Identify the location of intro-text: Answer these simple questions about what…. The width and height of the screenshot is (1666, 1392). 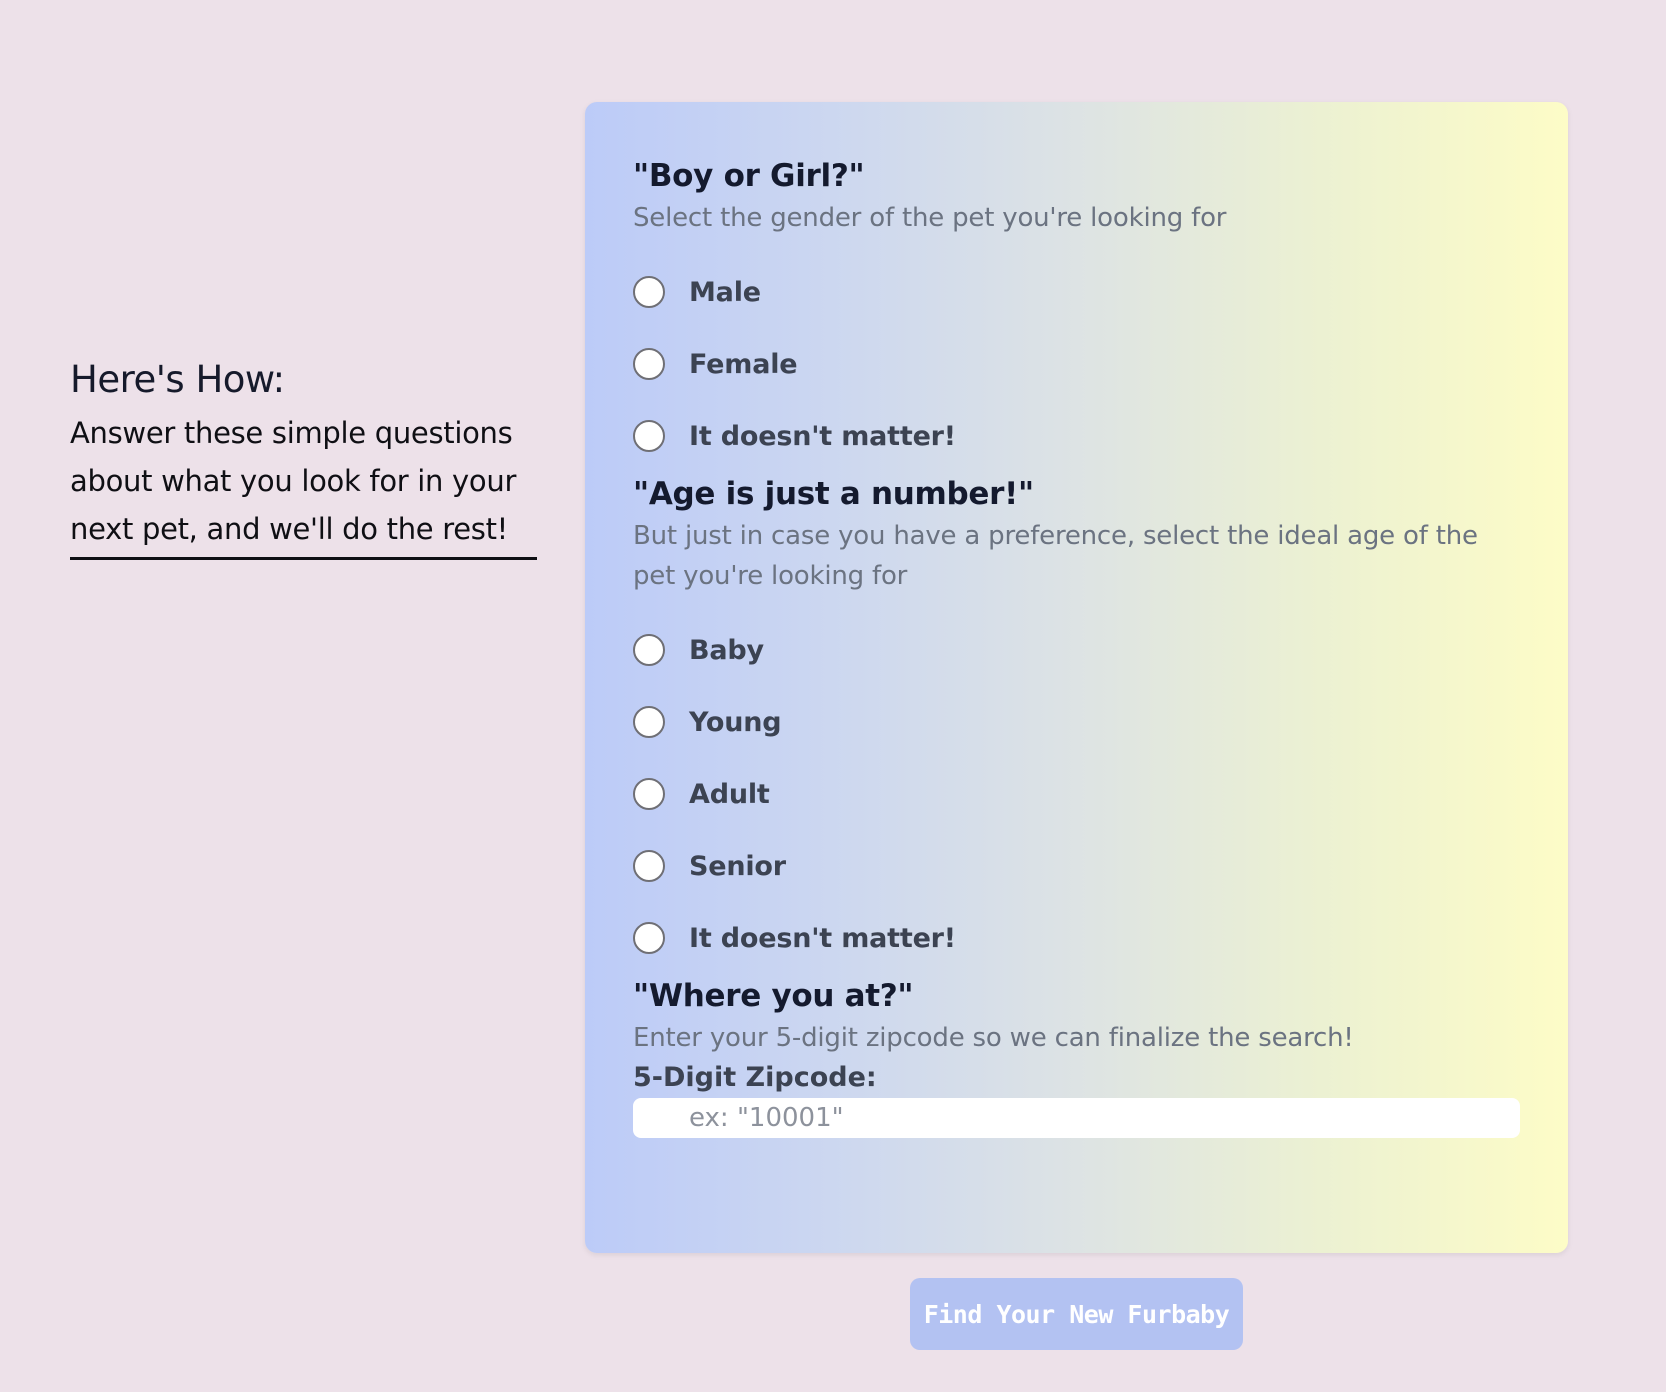
(303, 484).